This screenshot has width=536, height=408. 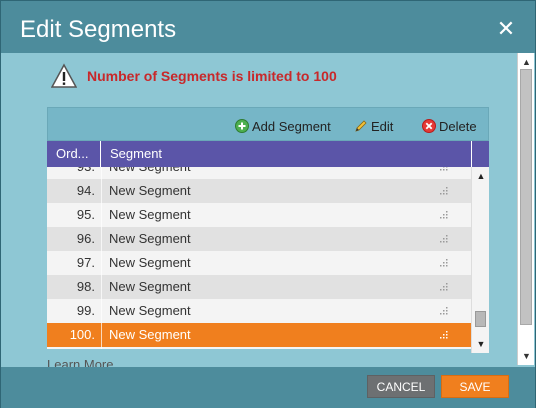 I want to click on row-order: 100., so click(x=82, y=334).